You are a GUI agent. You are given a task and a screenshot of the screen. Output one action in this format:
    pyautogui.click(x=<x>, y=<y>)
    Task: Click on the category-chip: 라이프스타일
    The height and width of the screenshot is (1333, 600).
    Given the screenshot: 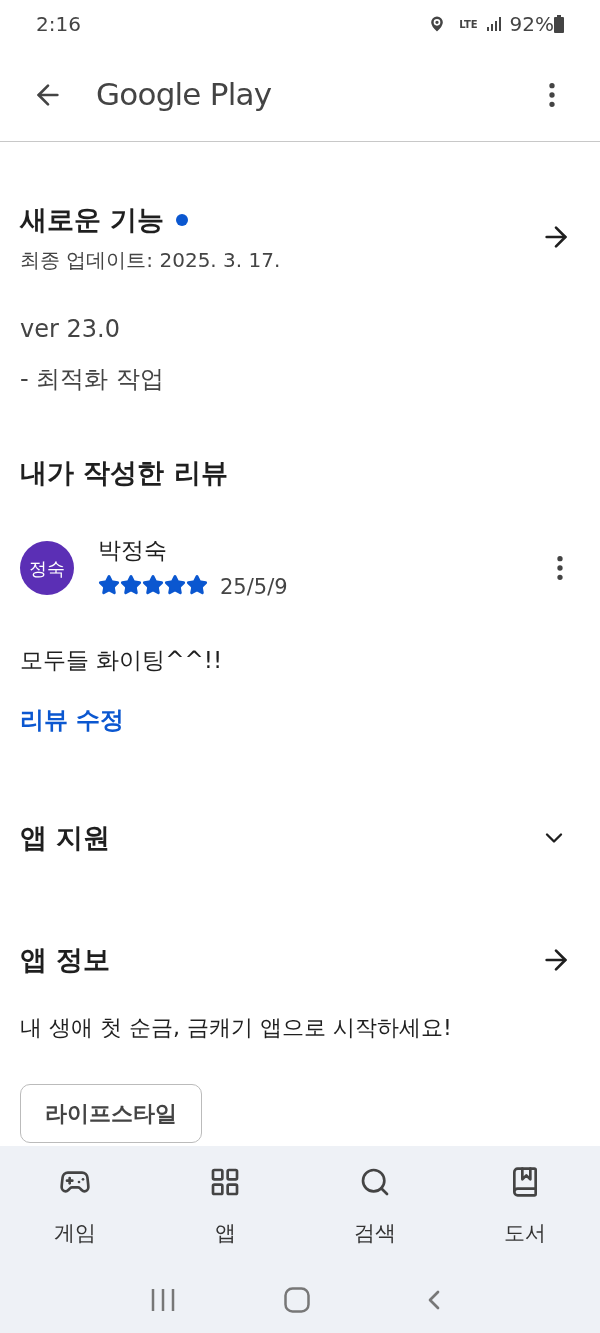 What is the action you would take?
    pyautogui.click(x=111, y=1113)
    